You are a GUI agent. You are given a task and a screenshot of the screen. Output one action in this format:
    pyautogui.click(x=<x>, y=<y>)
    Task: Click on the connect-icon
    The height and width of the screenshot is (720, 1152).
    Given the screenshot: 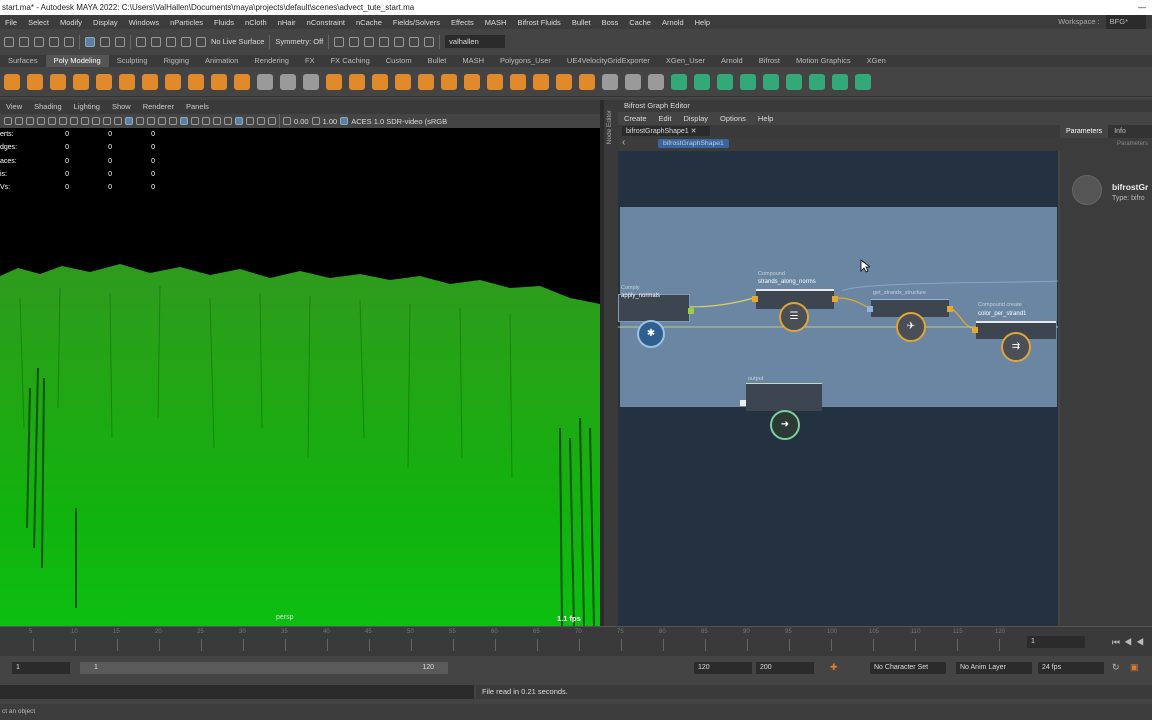 What is the action you would take?
    pyautogui.click(x=656, y=81)
    